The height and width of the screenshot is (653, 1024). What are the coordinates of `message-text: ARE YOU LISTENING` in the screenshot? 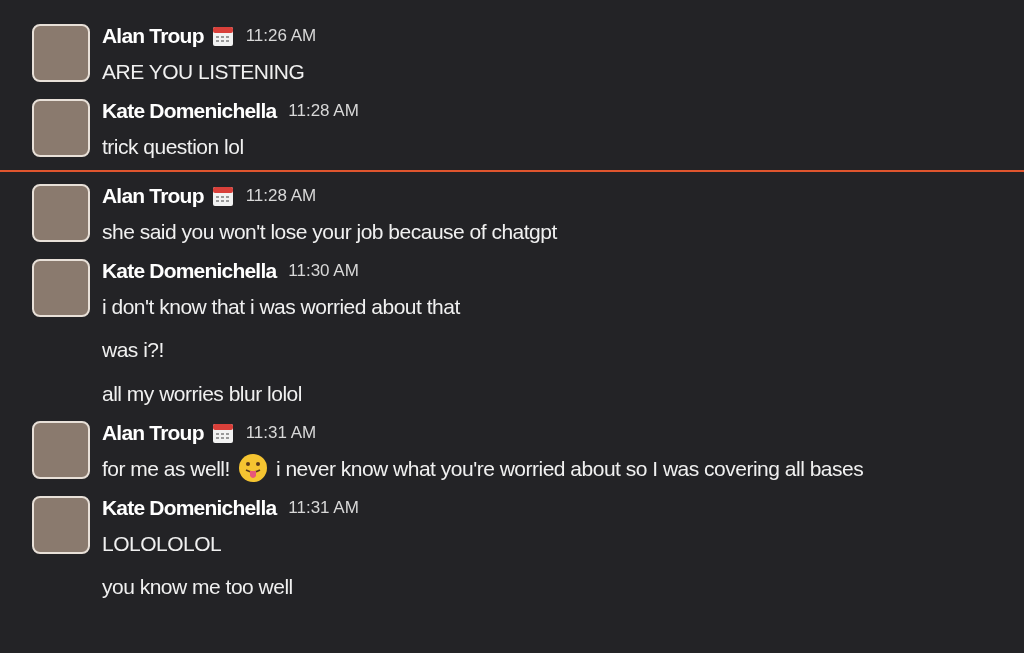 It's located at (203, 71).